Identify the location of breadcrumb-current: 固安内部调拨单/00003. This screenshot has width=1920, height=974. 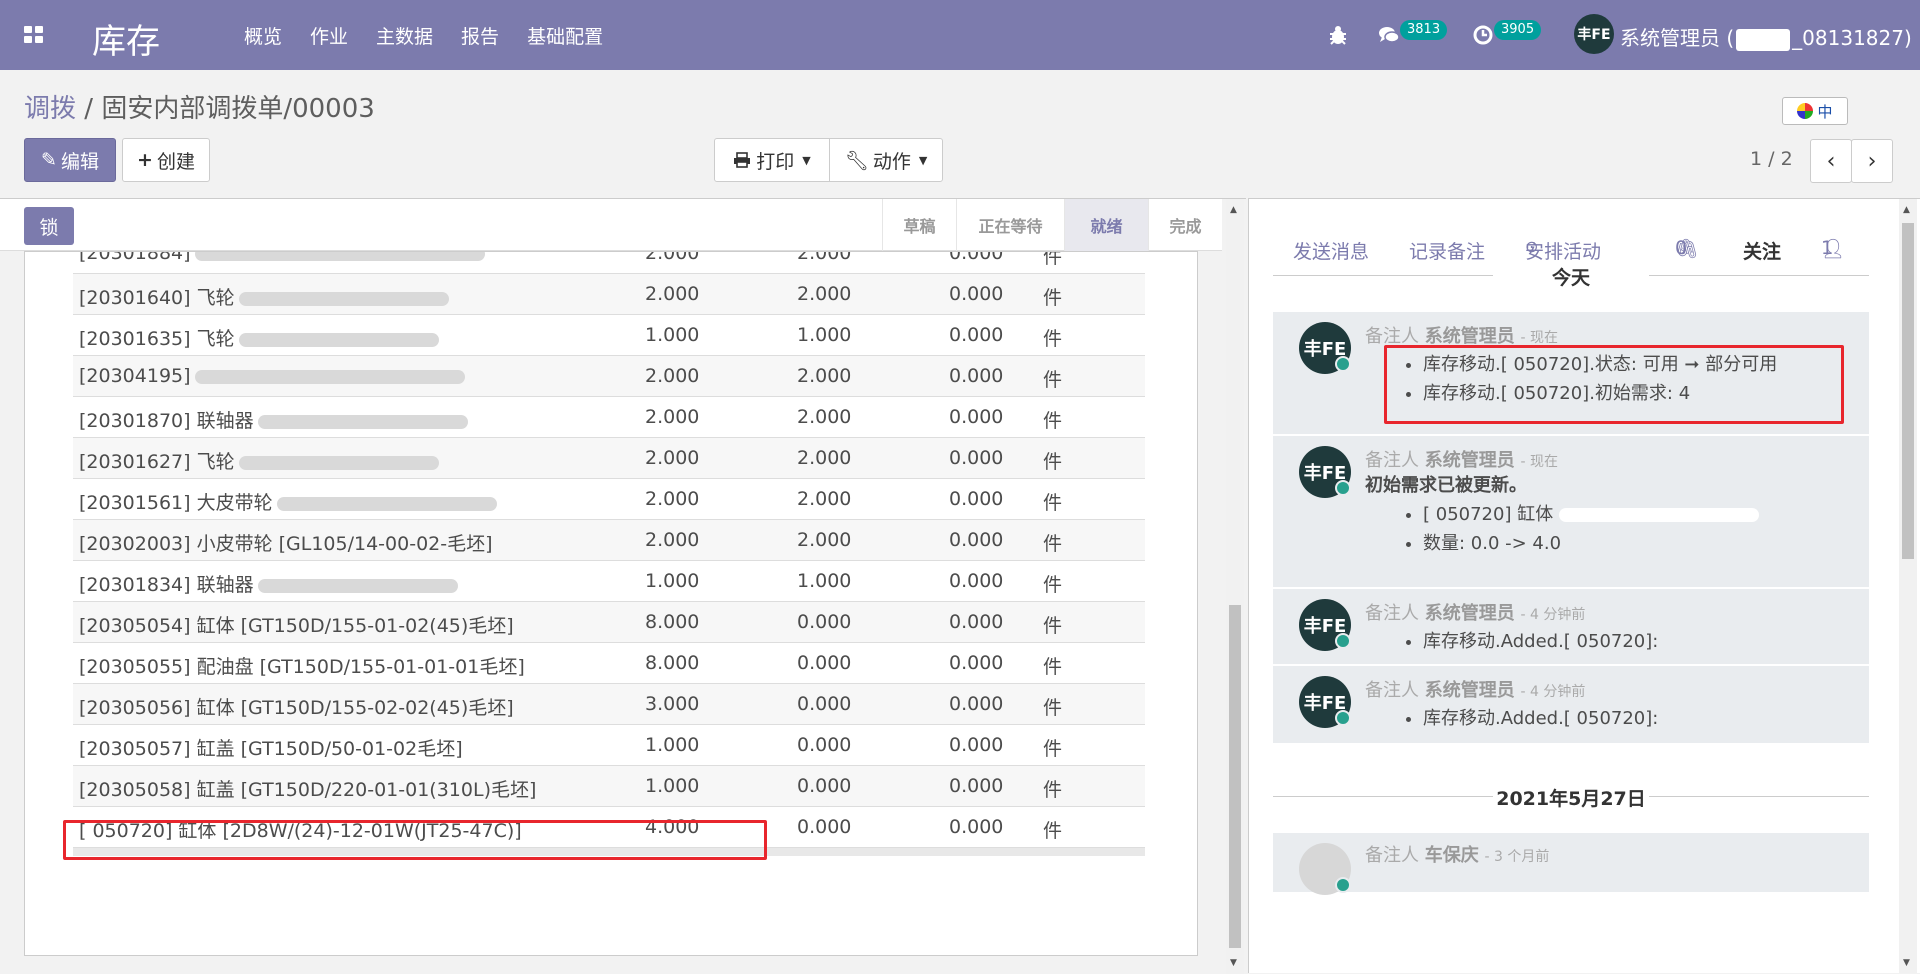
(238, 109).